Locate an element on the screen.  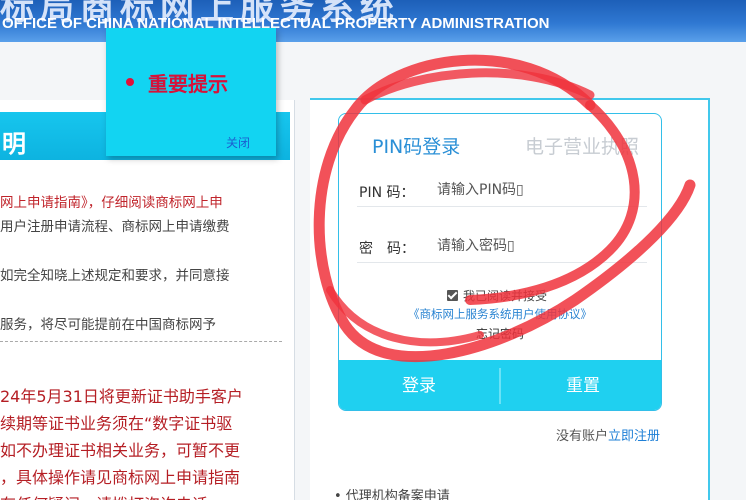
agreement-row: 我已阅读并接受 is located at coordinates (497, 295).